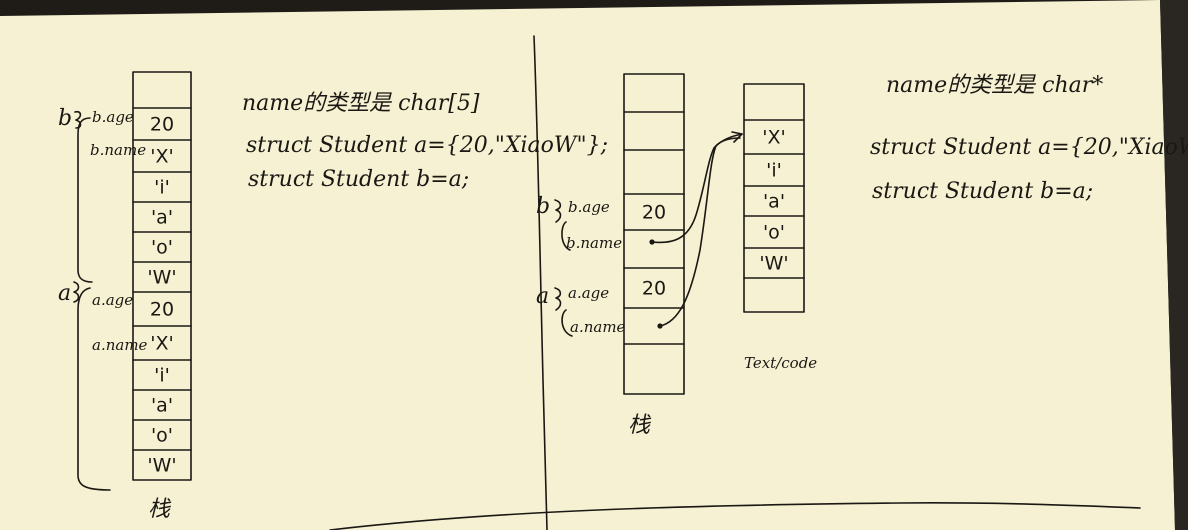 The height and width of the screenshot is (530, 1188). Describe the element at coordinates (773, 138) in the screenshot. I see `text-stack-cell: 'X'` at that location.